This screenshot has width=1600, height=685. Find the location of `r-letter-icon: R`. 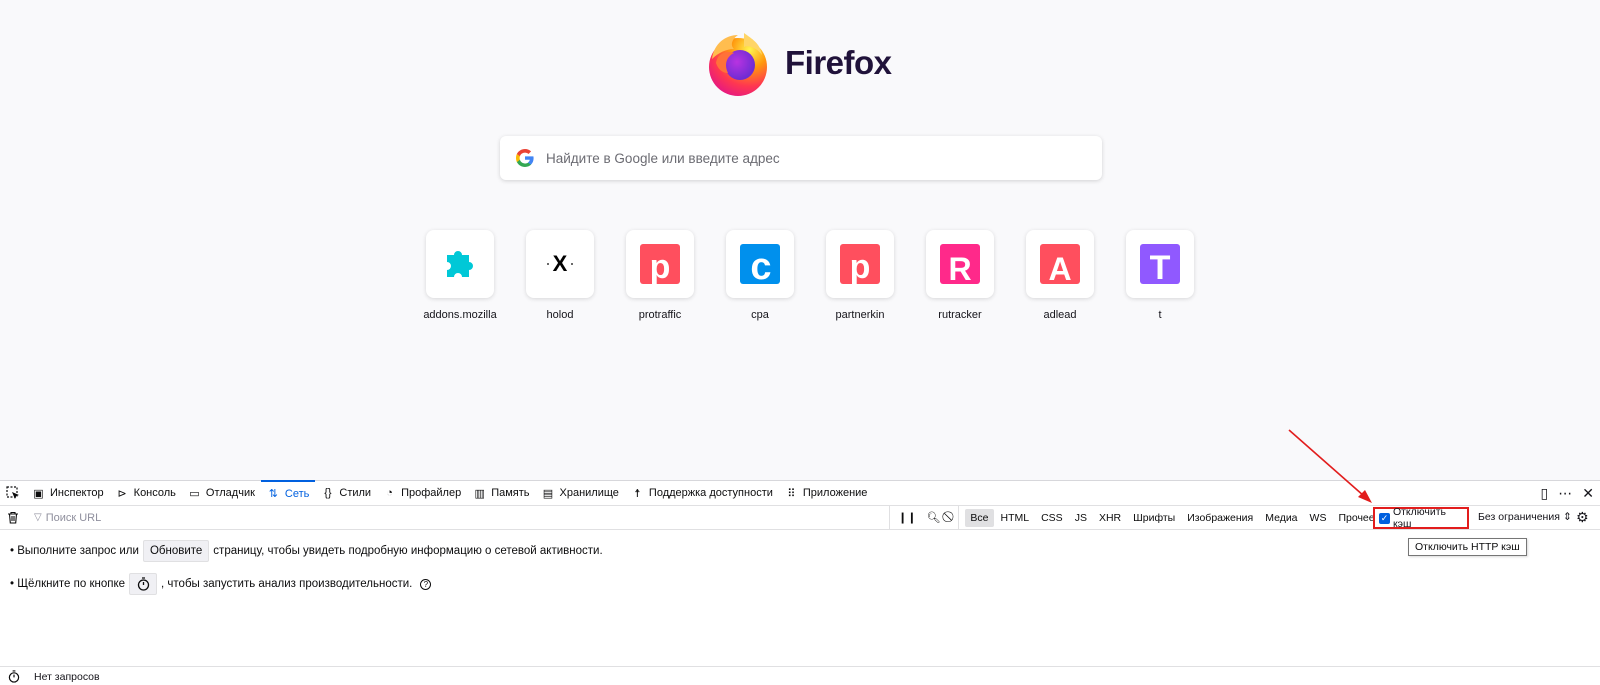

r-letter-icon: R is located at coordinates (960, 264).